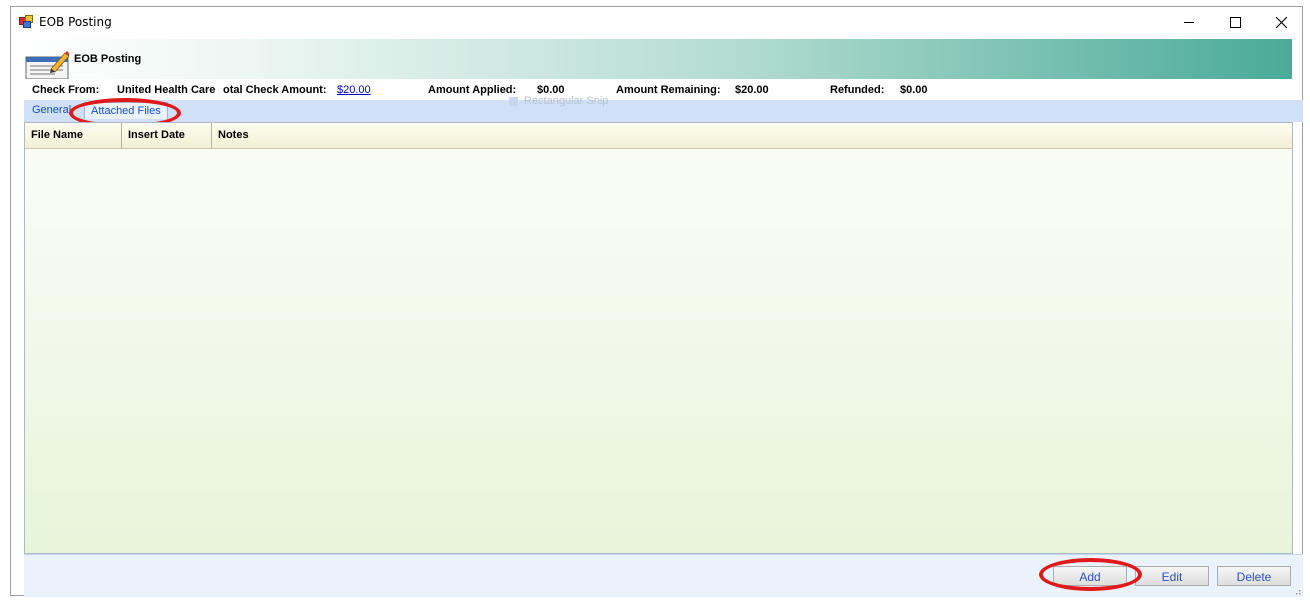 The height and width of the screenshot is (602, 1310). What do you see at coordinates (75, 22) in the screenshot?
I see `window-title: EOB Posting` at bounding box center [75, 22].